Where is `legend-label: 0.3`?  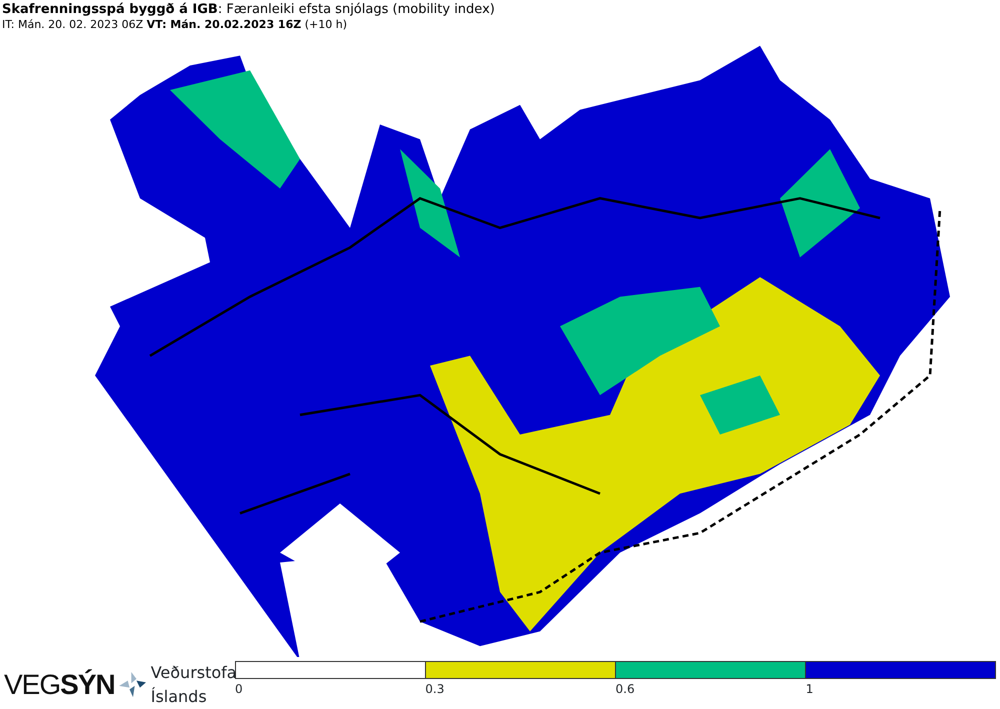 legend-label: 0.3 is located at coordinates (434, 689).